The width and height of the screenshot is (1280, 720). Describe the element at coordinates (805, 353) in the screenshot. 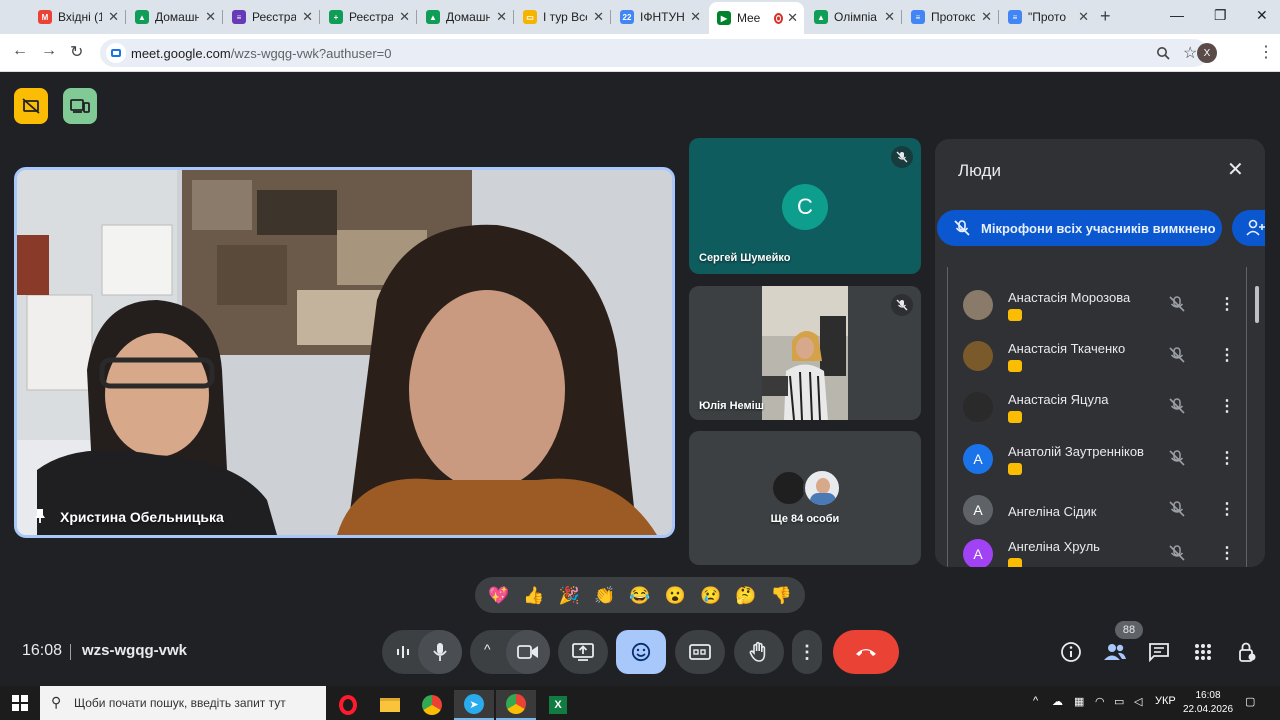

I see `participant-tile-yulia: Юлія Неміш` at that location.